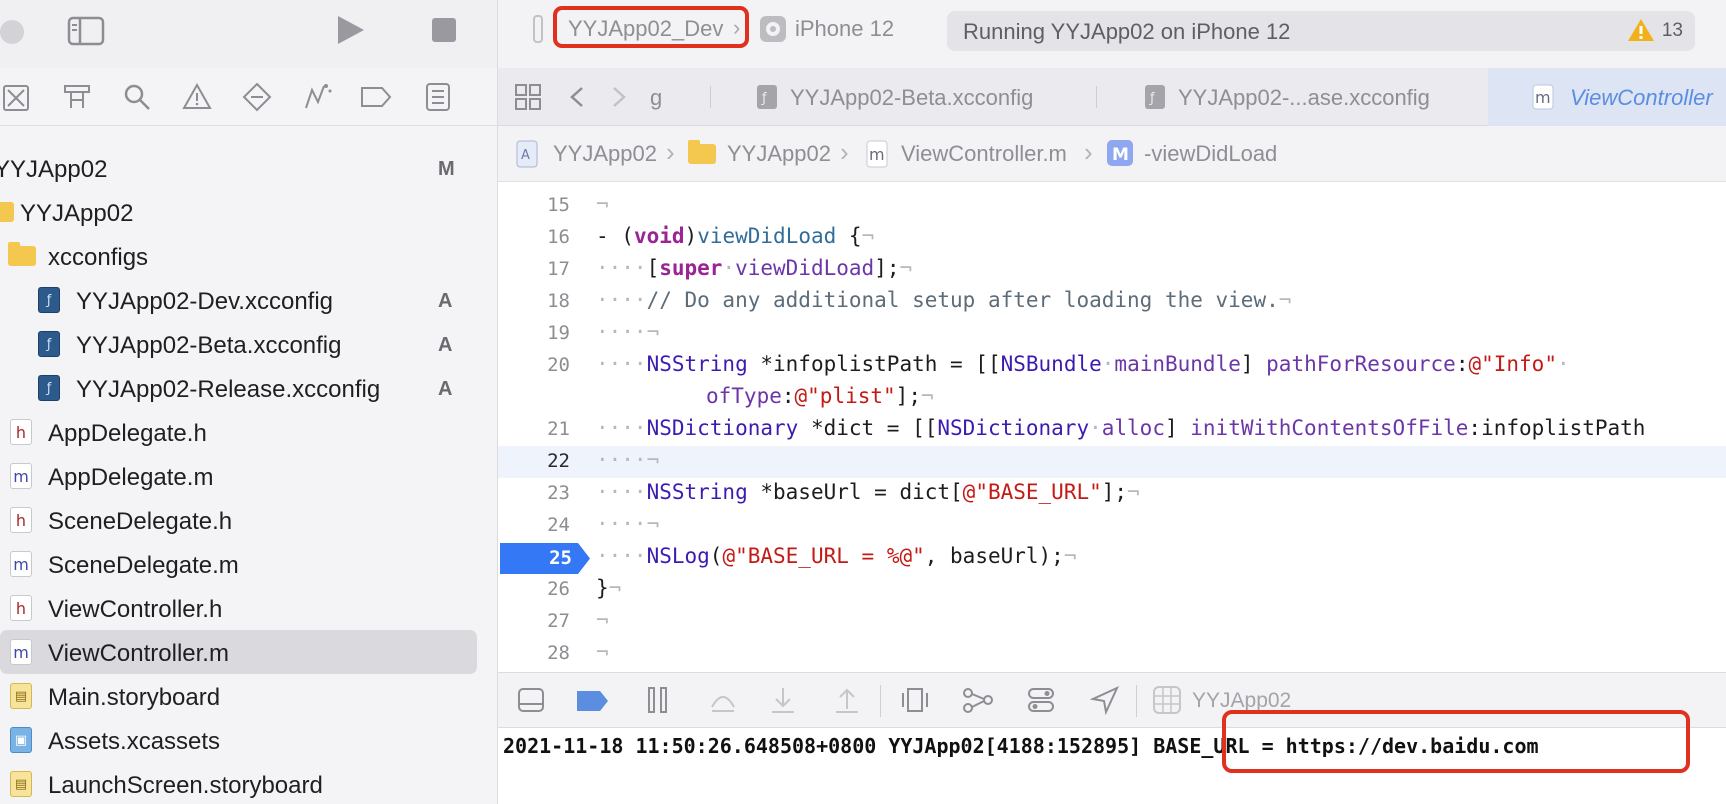 The height and width of the screenshot is (804, 1726). I want to click on nav-item-label: YYJApp02, so click(54, 169).